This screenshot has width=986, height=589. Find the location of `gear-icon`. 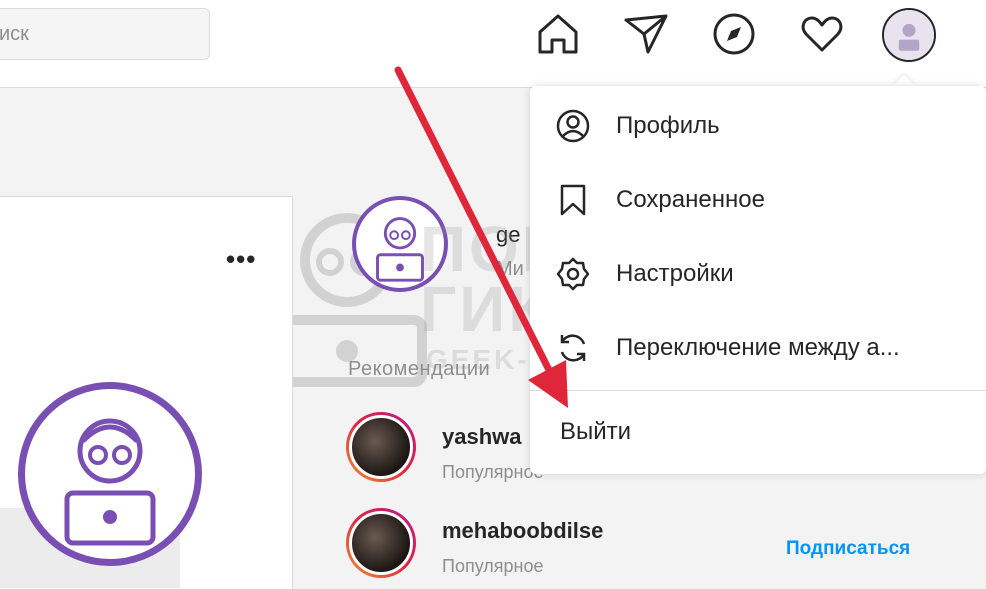

gear-icon is located at coordinates (573, 274).